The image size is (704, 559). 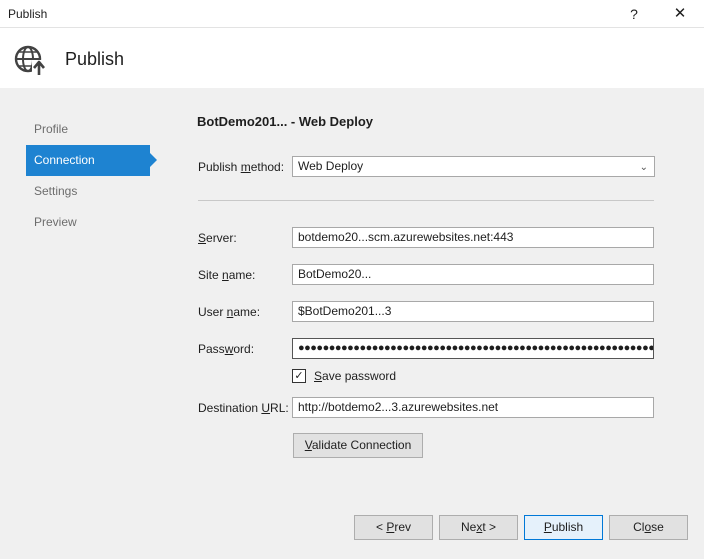 I want to click on user-name-input: $BotDemo201...3, so click(x=473, y=311).